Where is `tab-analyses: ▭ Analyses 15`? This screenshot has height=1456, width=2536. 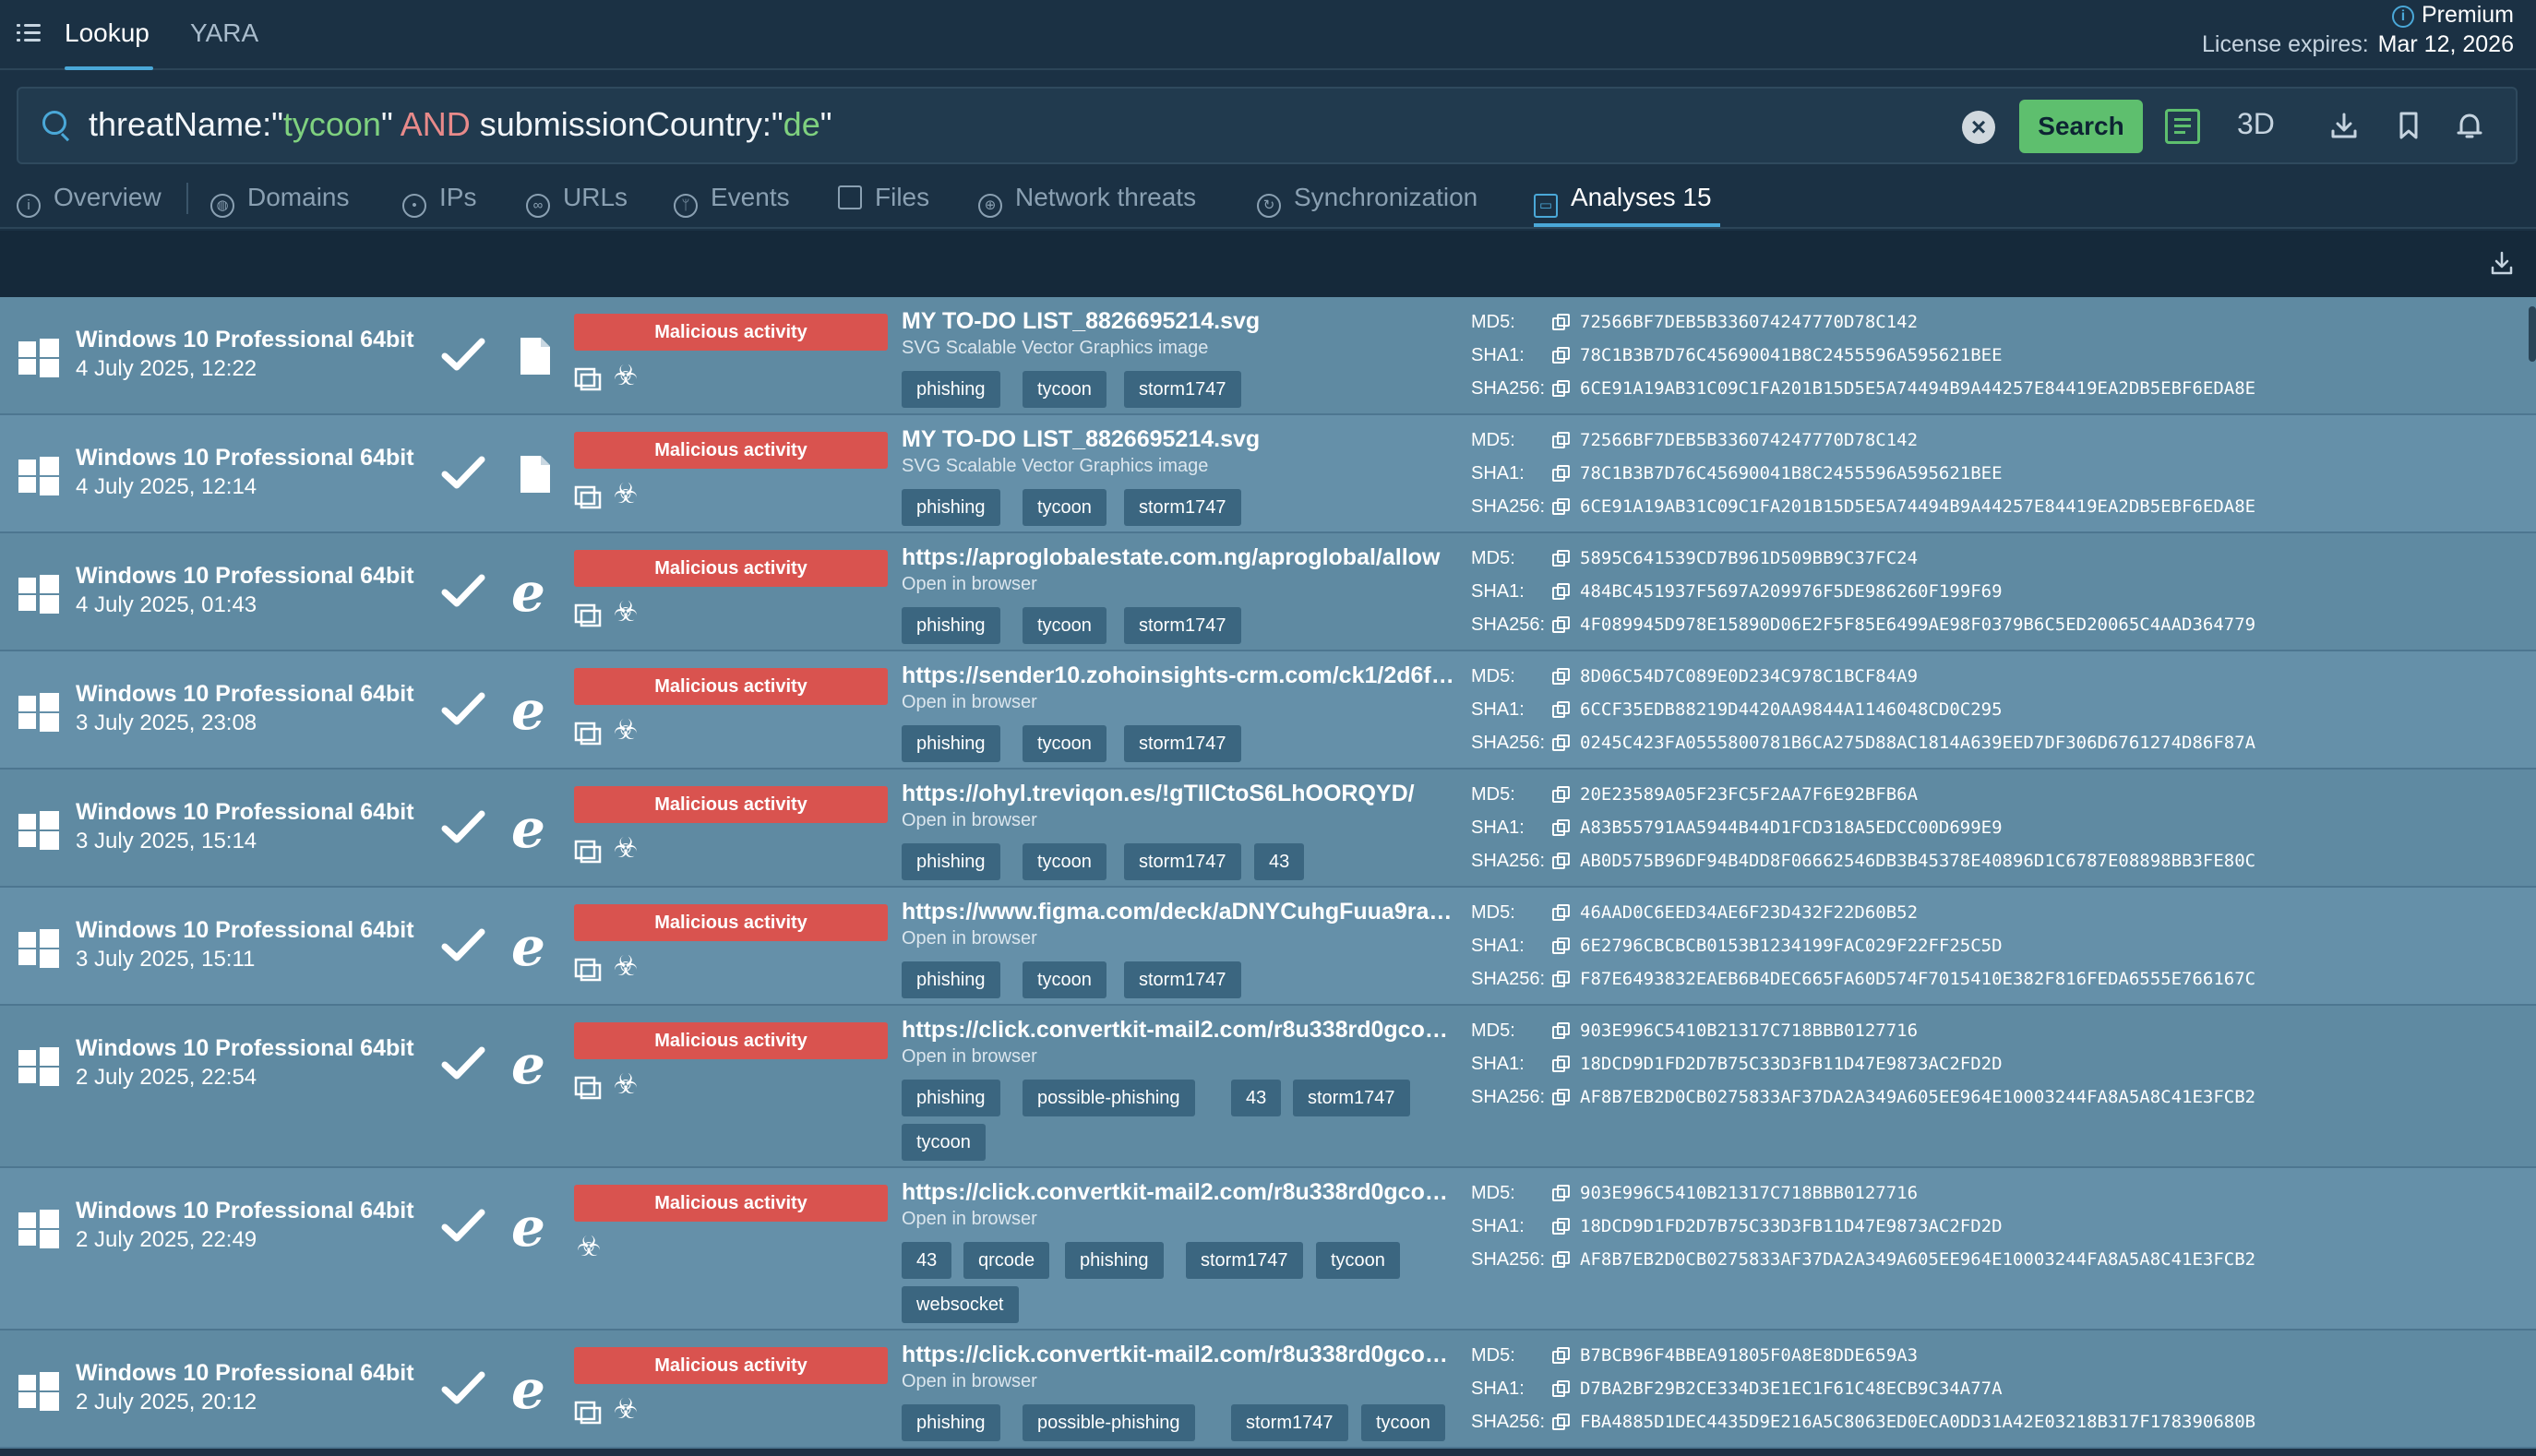 tab-analyses: ▭ Analyses 15 is located at coordinates (1623, 200).